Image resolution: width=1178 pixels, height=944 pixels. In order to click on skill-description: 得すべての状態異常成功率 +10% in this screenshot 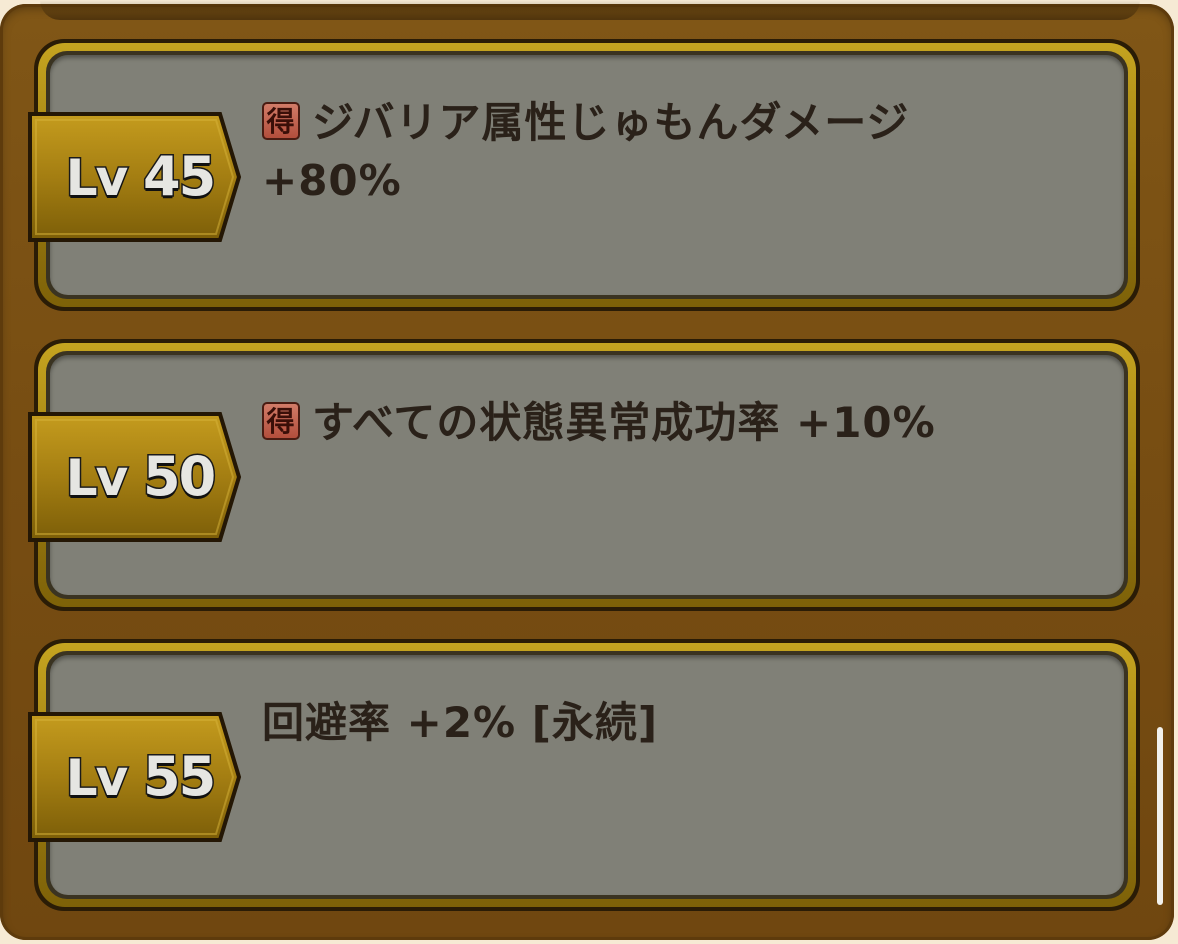, I will do `click(642, 423)`.